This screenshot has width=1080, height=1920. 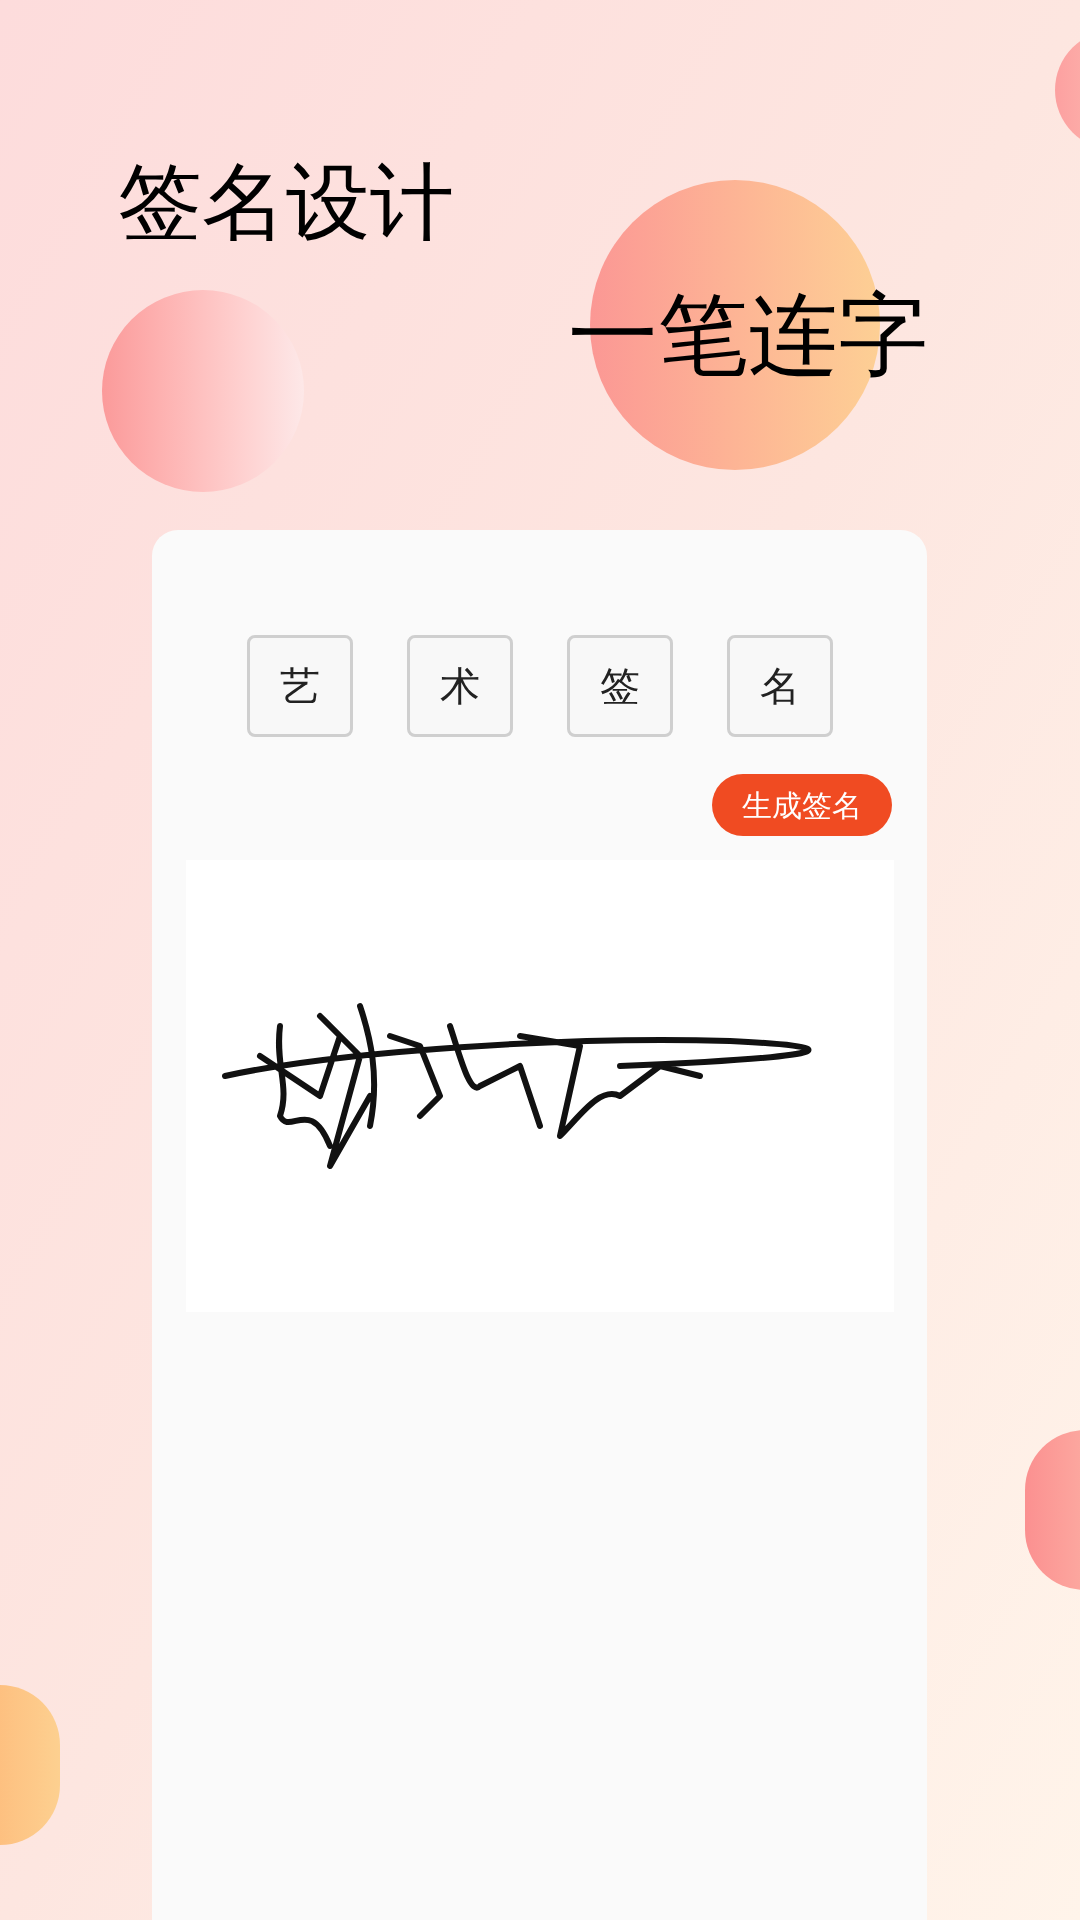 I want to click on generate-signature-button: 生成签名, so click(x=802, y=805).